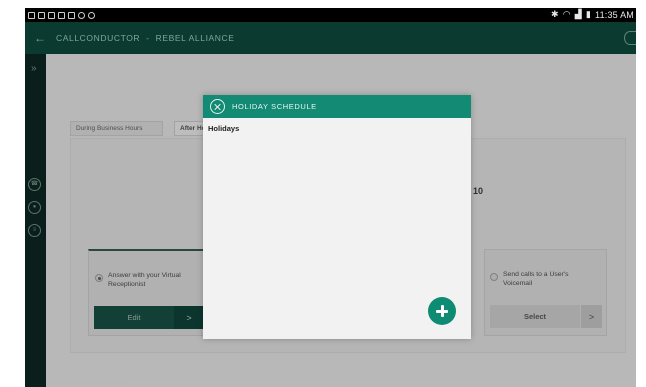 The height and width of the screenshot is (387, 646). What do you see at coordinates (71, 15) in the screenshot?
I see `download-icon` at bounding box center [71, 15].